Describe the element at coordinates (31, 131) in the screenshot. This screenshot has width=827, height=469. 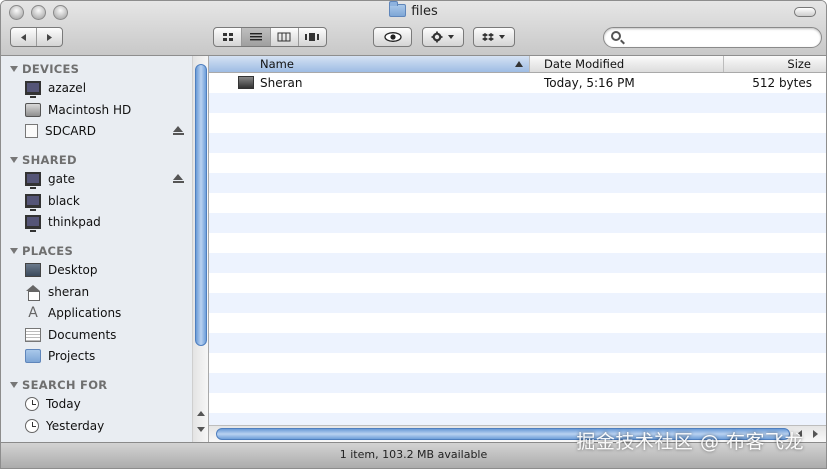
I see `sd-card-icon` at that location.